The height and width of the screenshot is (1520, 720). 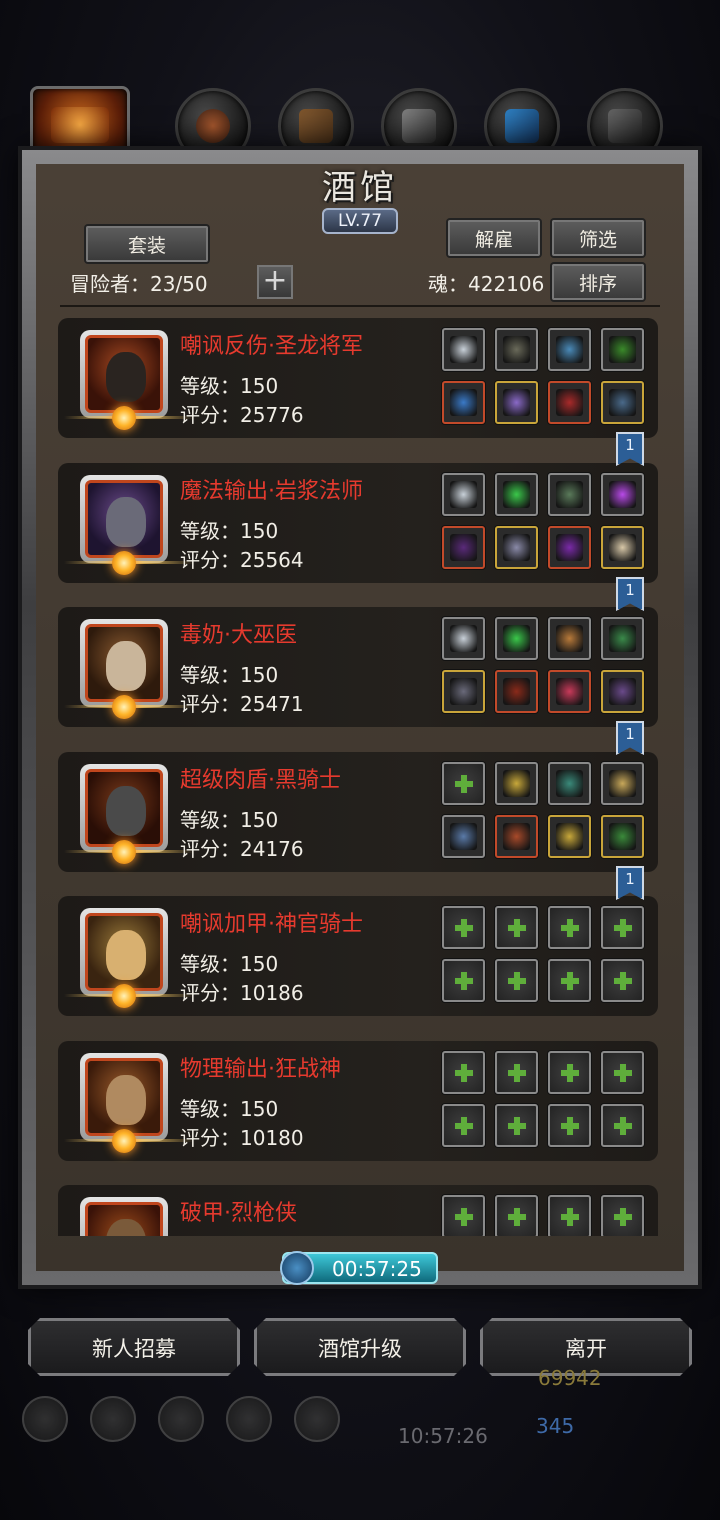 What do you see at coordinates (249, 1419) in the screenshot?
I see `mail-icon` at bounding box center [249, 1419].